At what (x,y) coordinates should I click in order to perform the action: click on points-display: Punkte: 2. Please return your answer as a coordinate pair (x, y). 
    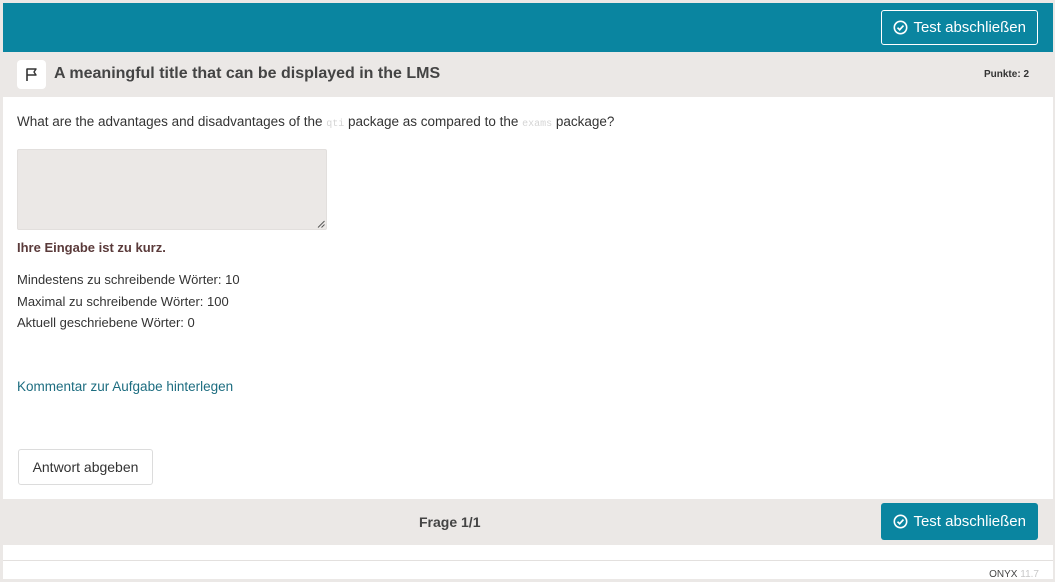
    Looking at the image, I should click on (1006, 74).